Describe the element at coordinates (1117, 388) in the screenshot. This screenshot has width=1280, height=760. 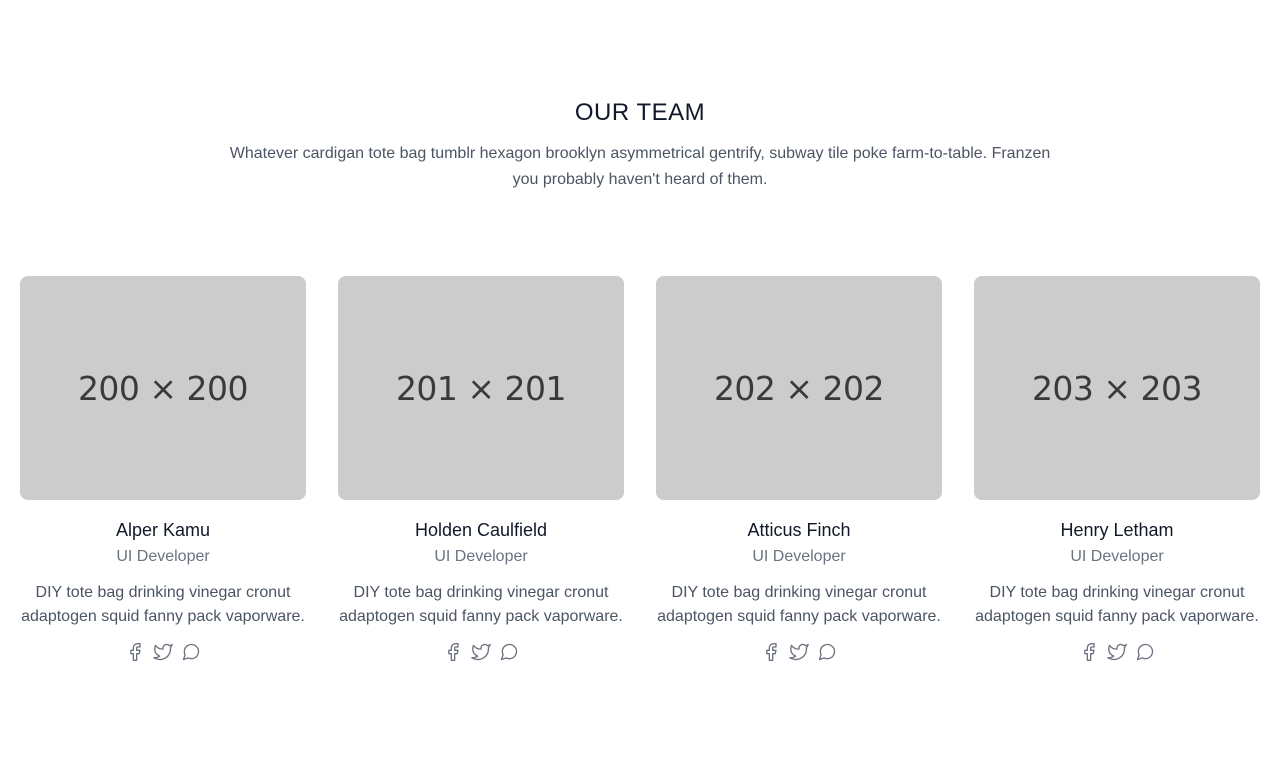
I see `member-photo: 203 × 203` at that location.